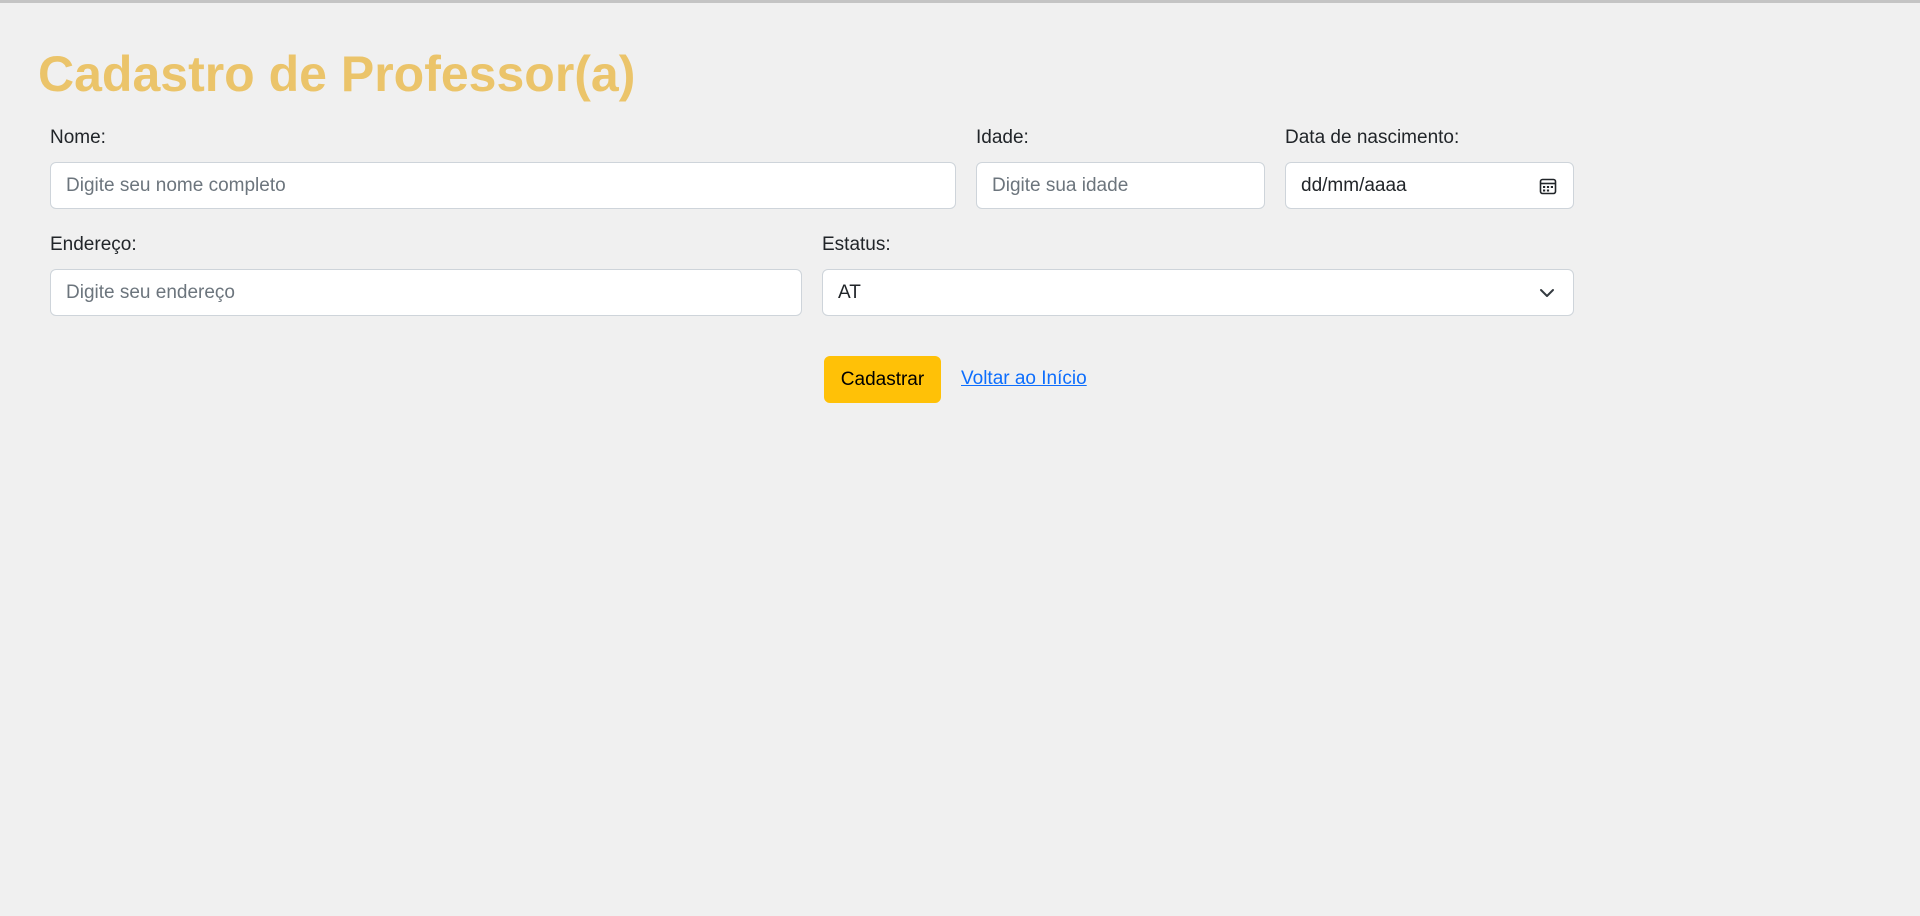 The height and width of the screenshot is (916, 1920). I want to click on endereco-input, so click(426, 292).